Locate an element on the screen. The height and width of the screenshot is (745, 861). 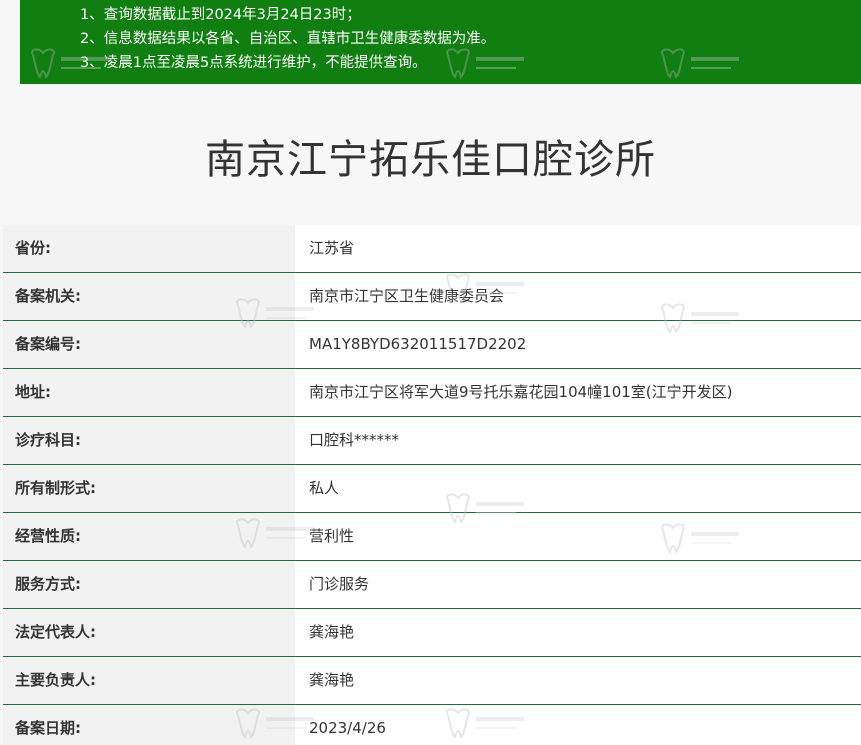
notice-line-2: 2、信息数据结果以各省、自治区、直辖市卫生健康委数据为准。 is located at coordinates (288, 39).